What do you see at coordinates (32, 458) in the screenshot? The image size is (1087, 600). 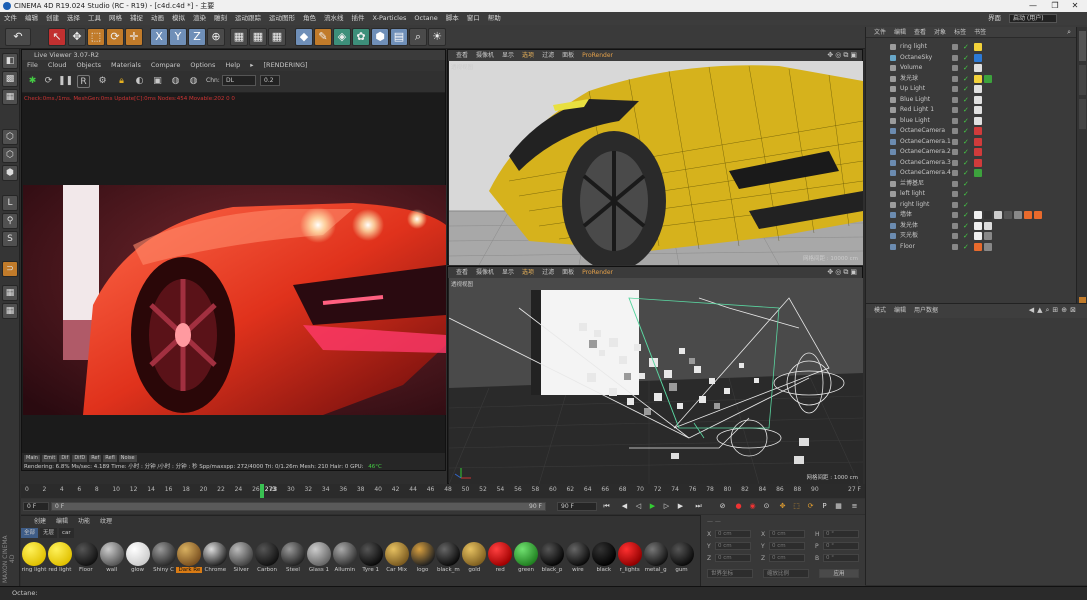 I see `render-pass-chip: Main` at bounding box center [32, 458].